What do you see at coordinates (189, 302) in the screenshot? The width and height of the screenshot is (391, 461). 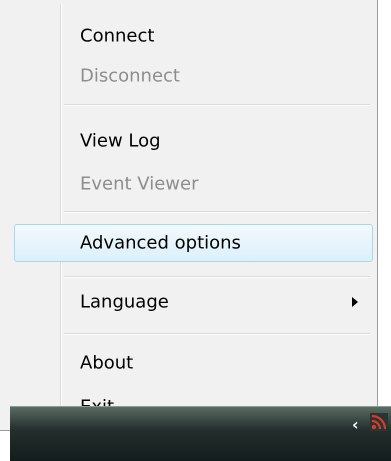 I see `menu-item-language: Language` at bounding box center [189, 302].